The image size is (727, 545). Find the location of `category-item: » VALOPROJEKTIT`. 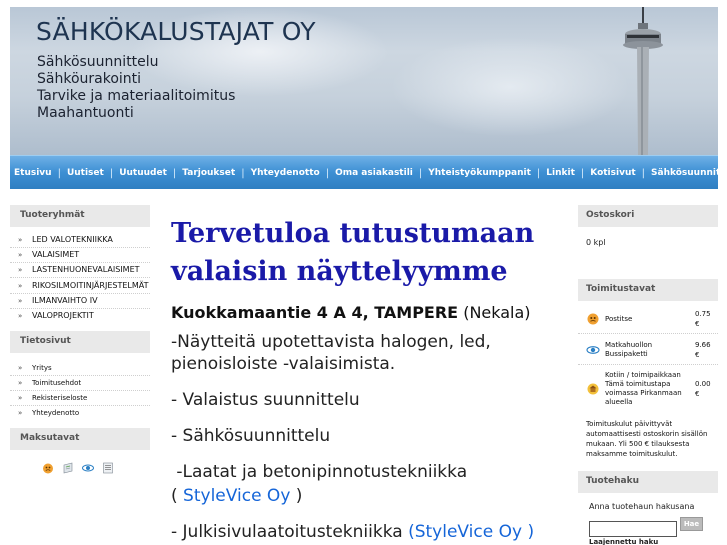

category-item: » VALOPROJEKTIT is located at coordinates (80, 316).